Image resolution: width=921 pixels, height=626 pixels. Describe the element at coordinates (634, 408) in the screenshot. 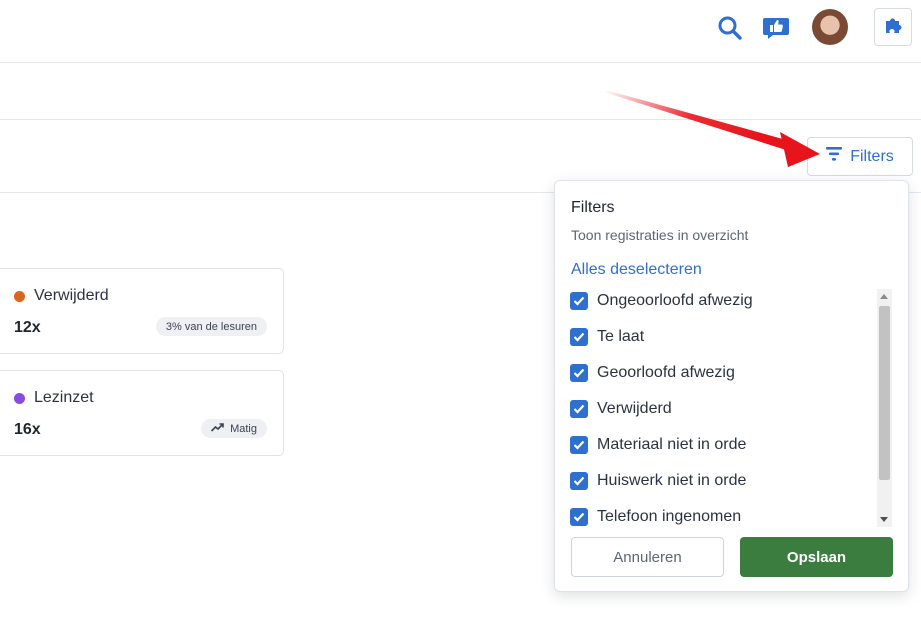

I see `option-label: Verwijderd` at that location.